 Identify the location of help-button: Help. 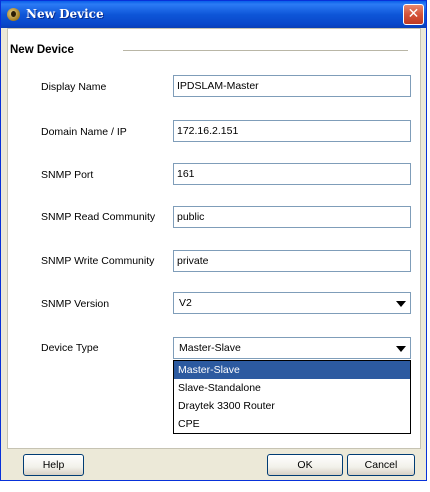
(53, 465).